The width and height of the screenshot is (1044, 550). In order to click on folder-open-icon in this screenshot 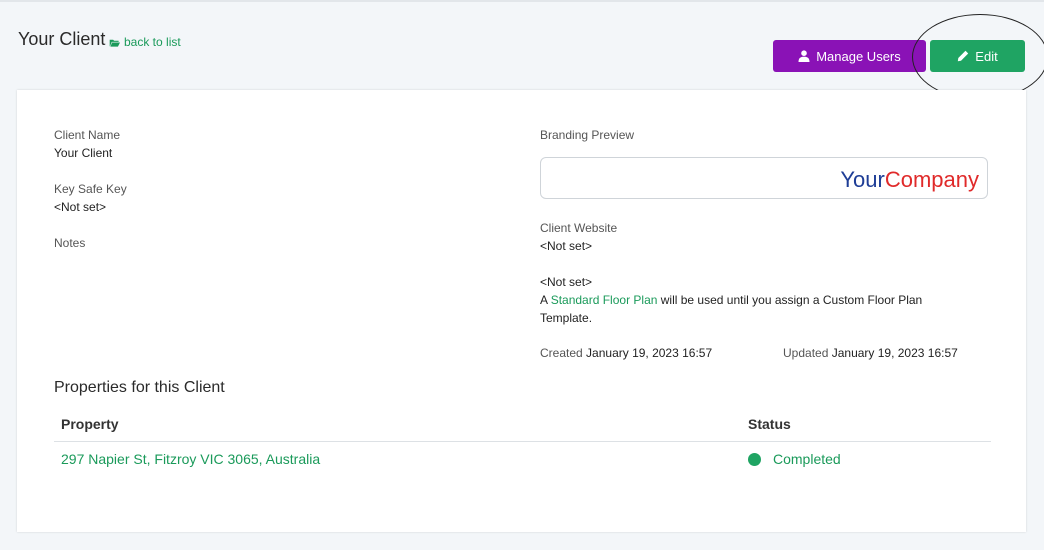, I will do `click(114, 43)`.